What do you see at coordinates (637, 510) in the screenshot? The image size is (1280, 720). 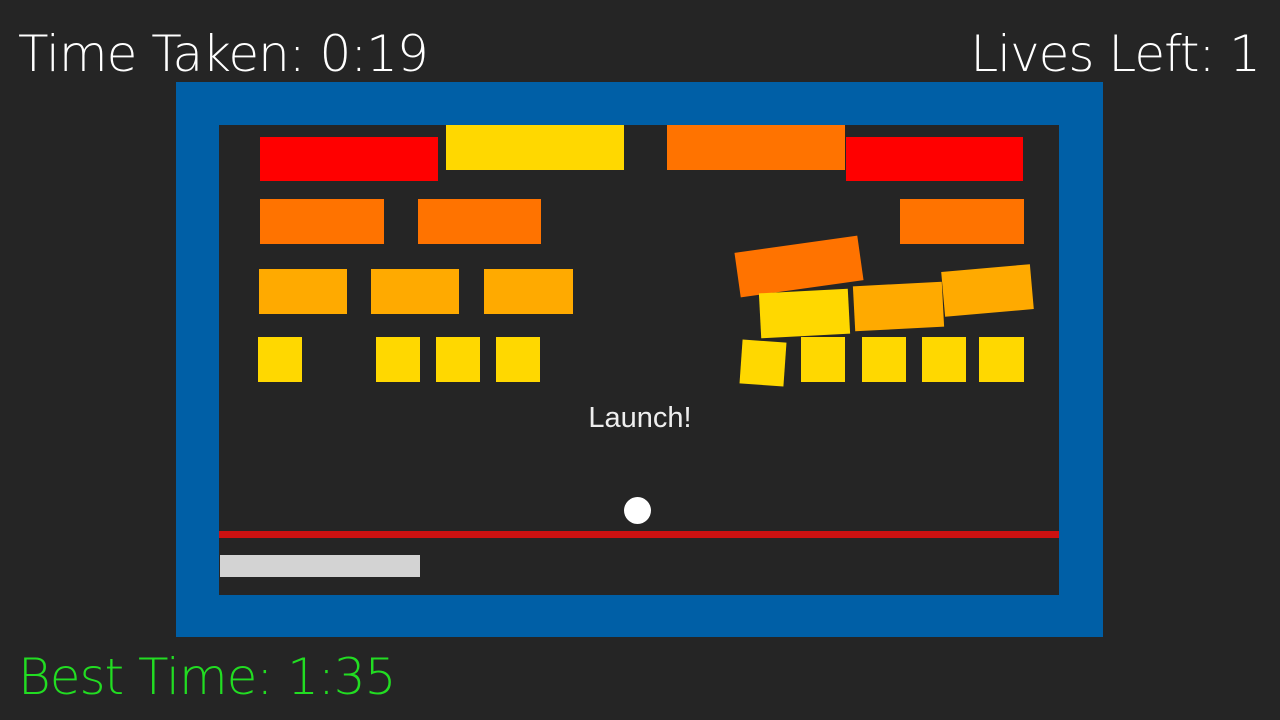 I see `ball` at bounding box center [637, 510].